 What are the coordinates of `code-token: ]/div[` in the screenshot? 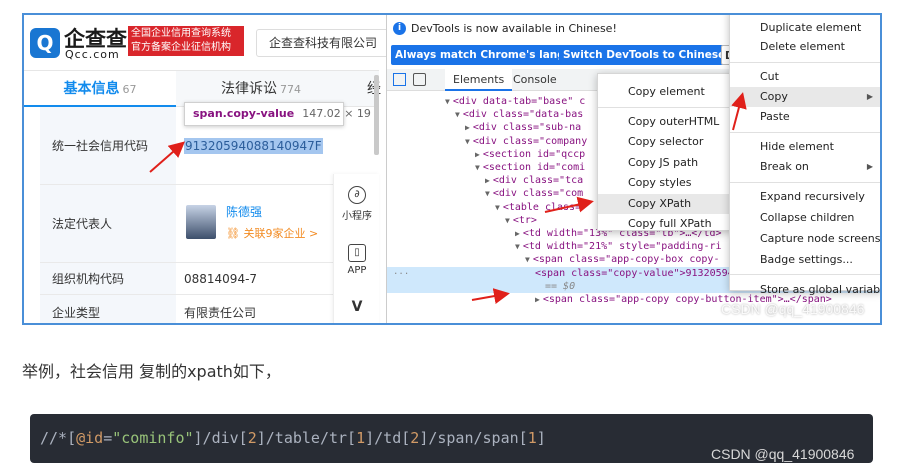 It's located at (220, 438).